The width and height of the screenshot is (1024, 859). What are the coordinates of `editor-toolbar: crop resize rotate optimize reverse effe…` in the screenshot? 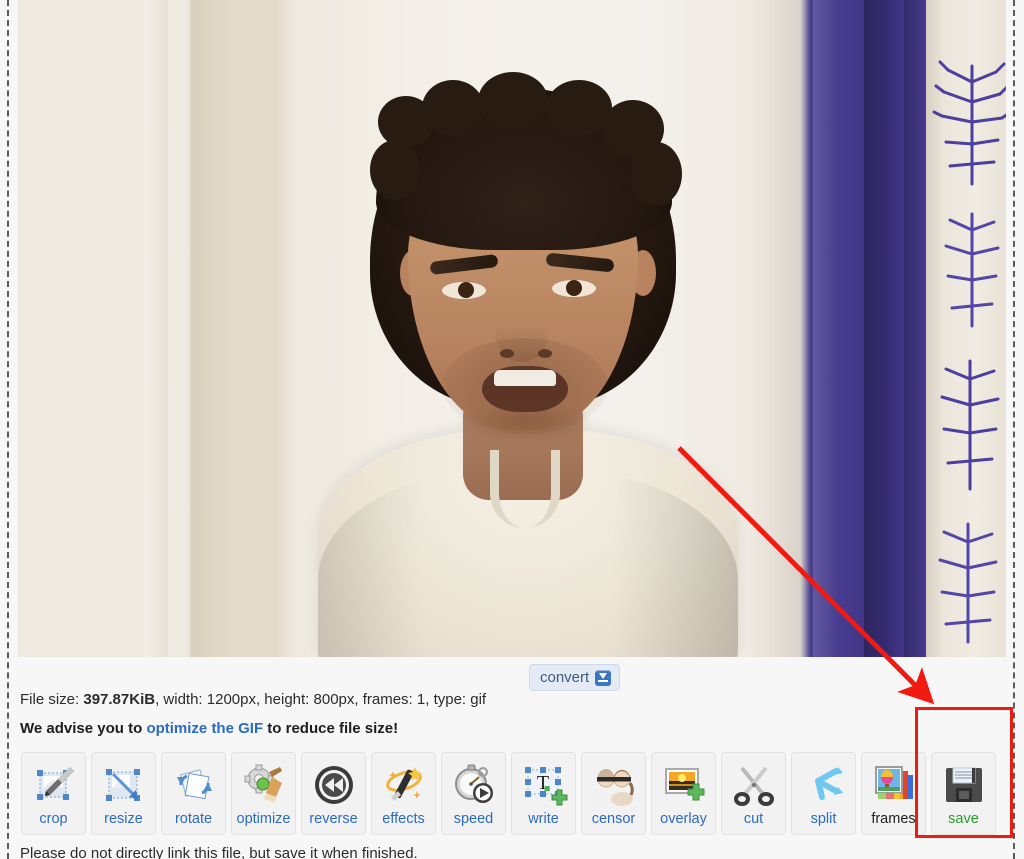 It's located at (508, 793).